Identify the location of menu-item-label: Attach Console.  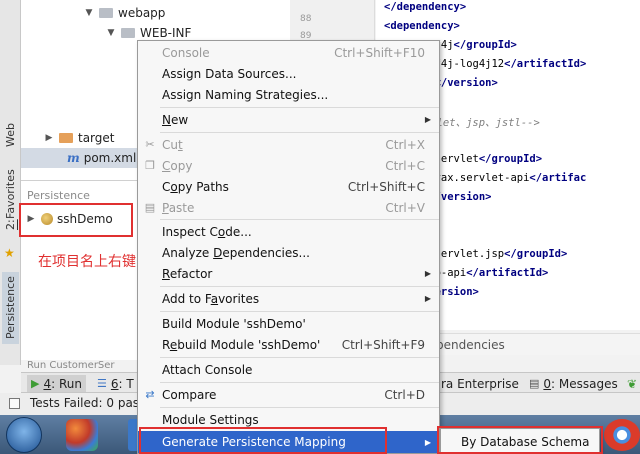
(207, 369).